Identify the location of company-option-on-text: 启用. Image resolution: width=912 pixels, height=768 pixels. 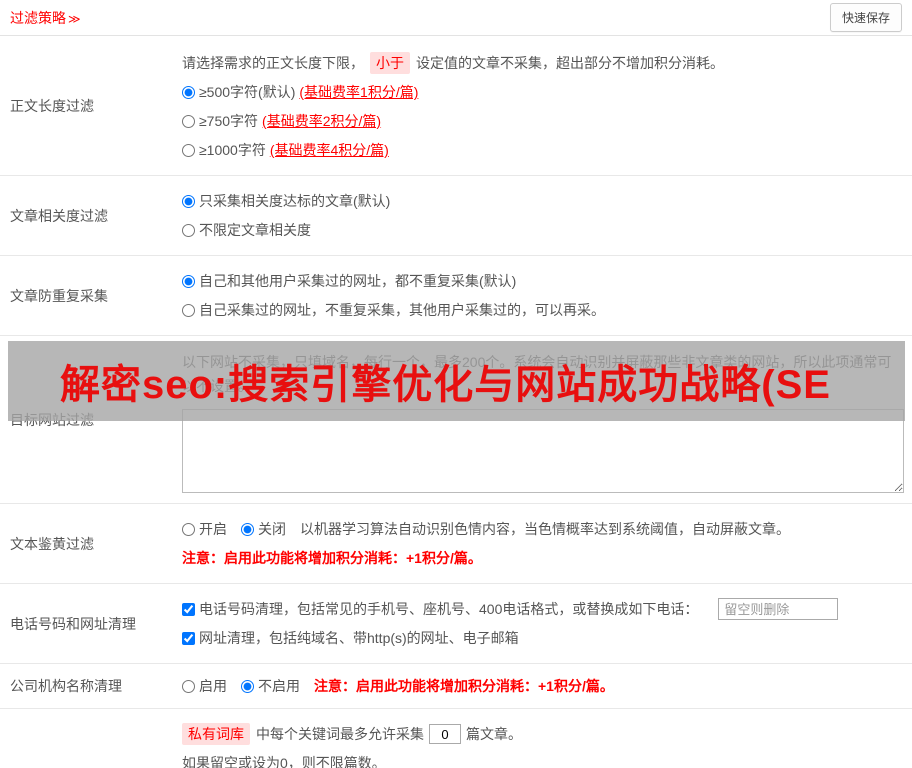
(213, 686).